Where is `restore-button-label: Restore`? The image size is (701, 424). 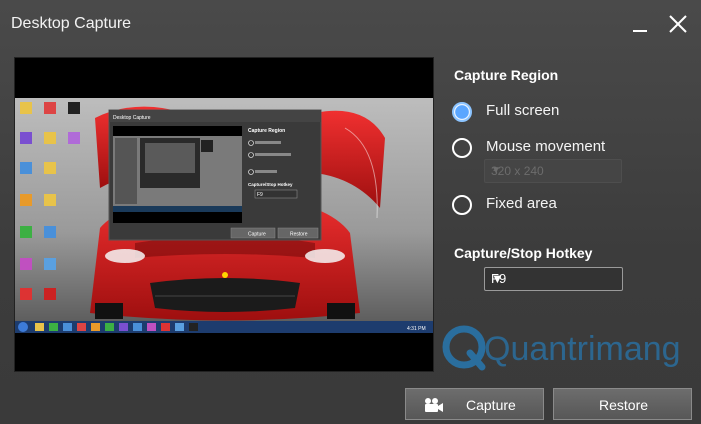 restore-button-label: Restore is located at coordinates (624, 405).